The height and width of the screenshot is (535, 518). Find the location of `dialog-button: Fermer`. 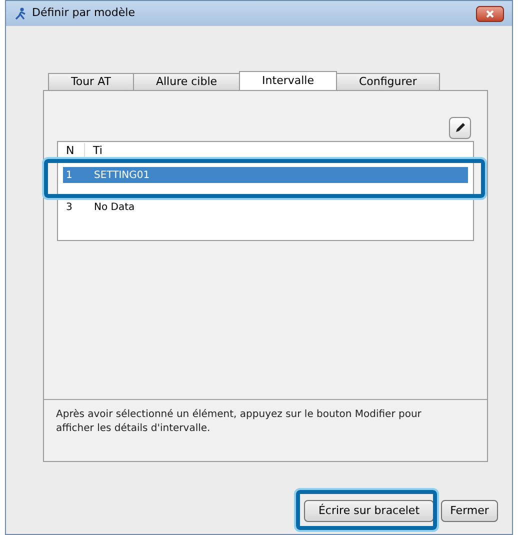

dialog-button: Fermer is located at coordinates (469, 511).